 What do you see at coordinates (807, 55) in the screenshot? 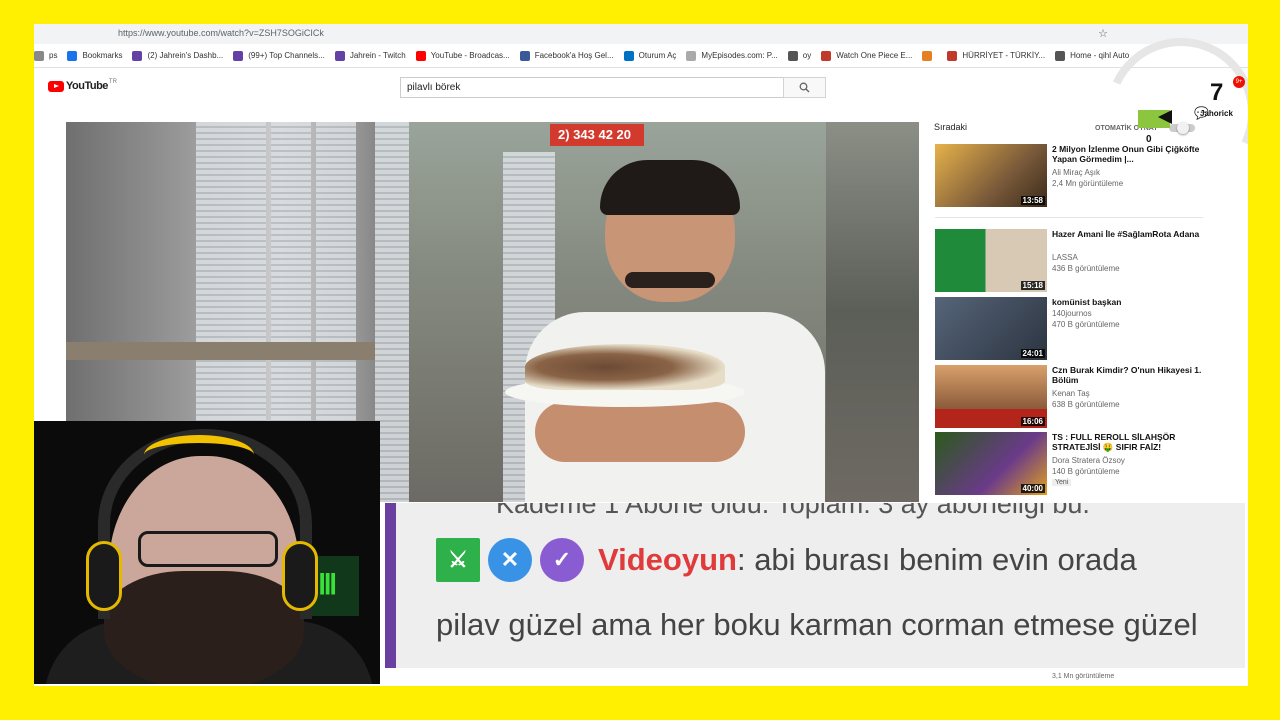
I see `bookmark-label: oy` at bounding box center [807, 55].